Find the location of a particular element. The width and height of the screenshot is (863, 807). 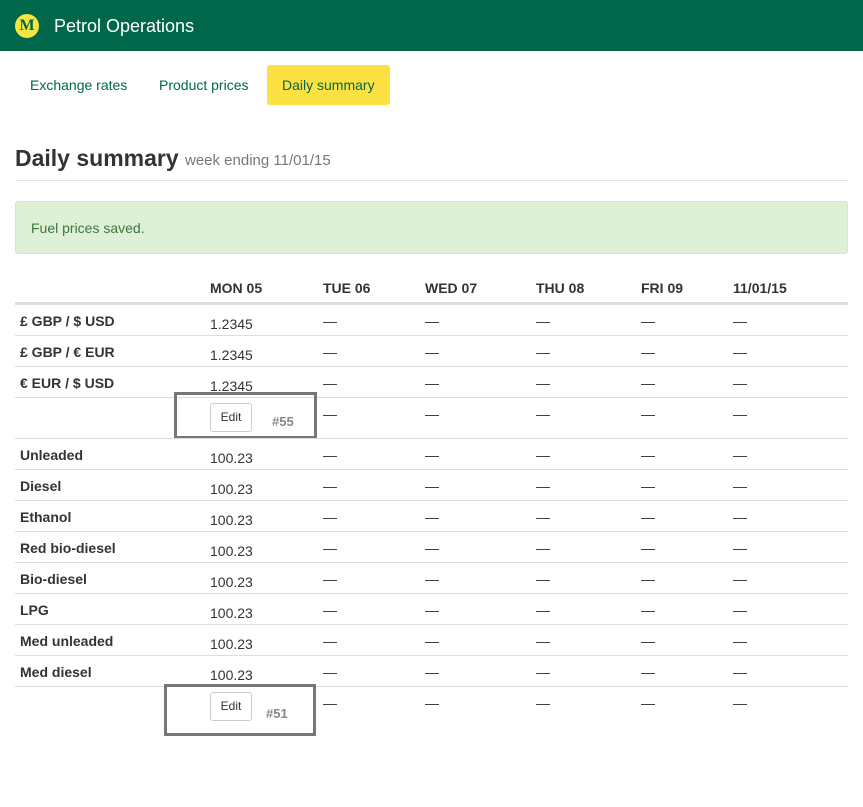

column-header: 11/01/15 is located at coordinates (760, 288).